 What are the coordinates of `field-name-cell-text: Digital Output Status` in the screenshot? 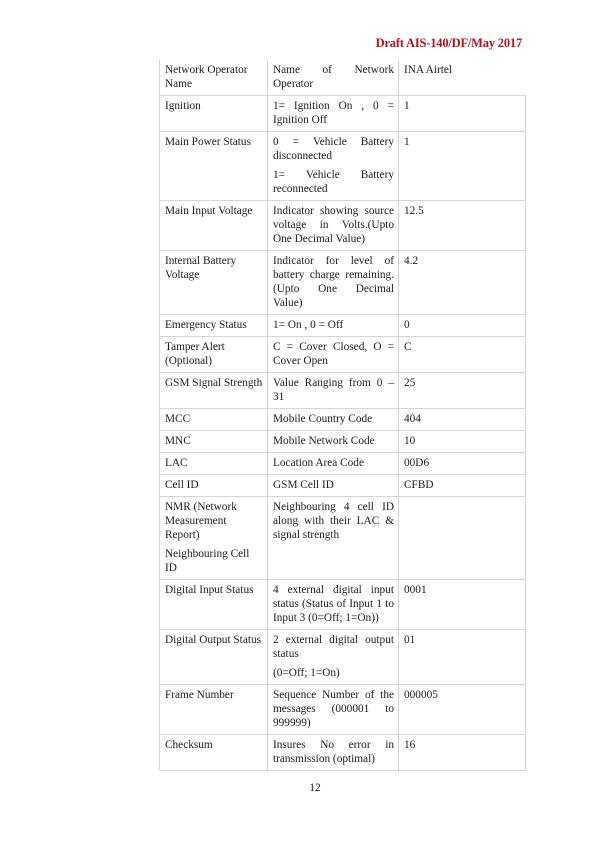 It's located at (213, 640).